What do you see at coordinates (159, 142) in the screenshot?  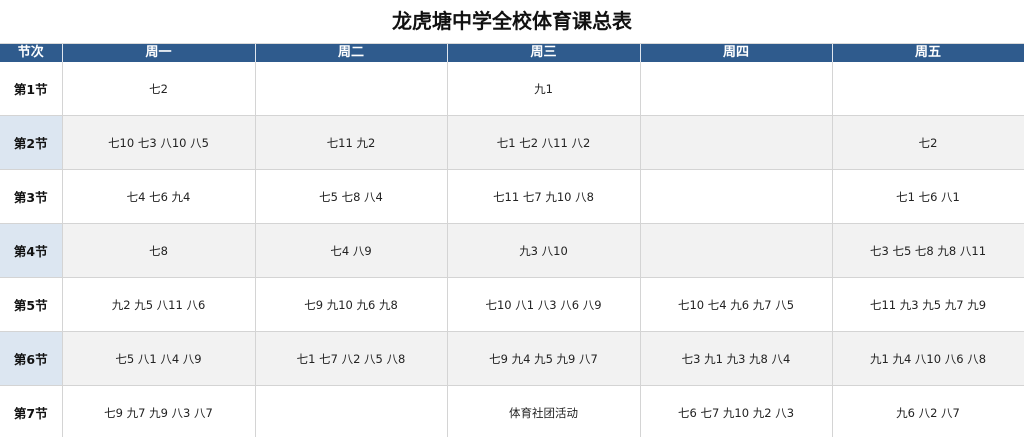 I see `table-cell: 七10 七3 八10 八5` at bounding box center [159, 142].